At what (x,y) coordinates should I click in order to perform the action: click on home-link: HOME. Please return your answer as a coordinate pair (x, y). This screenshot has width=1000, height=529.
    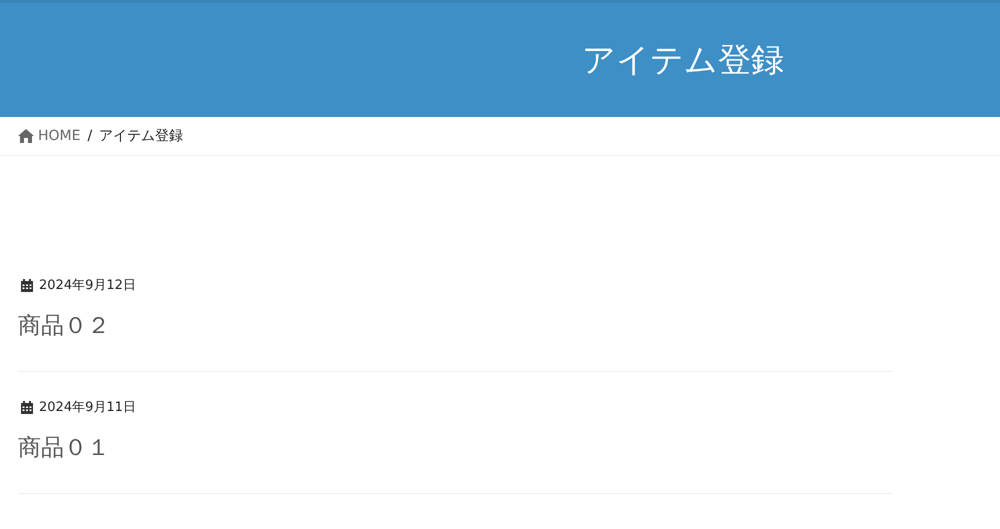
    Looking at the image, I should click on (49, 136).